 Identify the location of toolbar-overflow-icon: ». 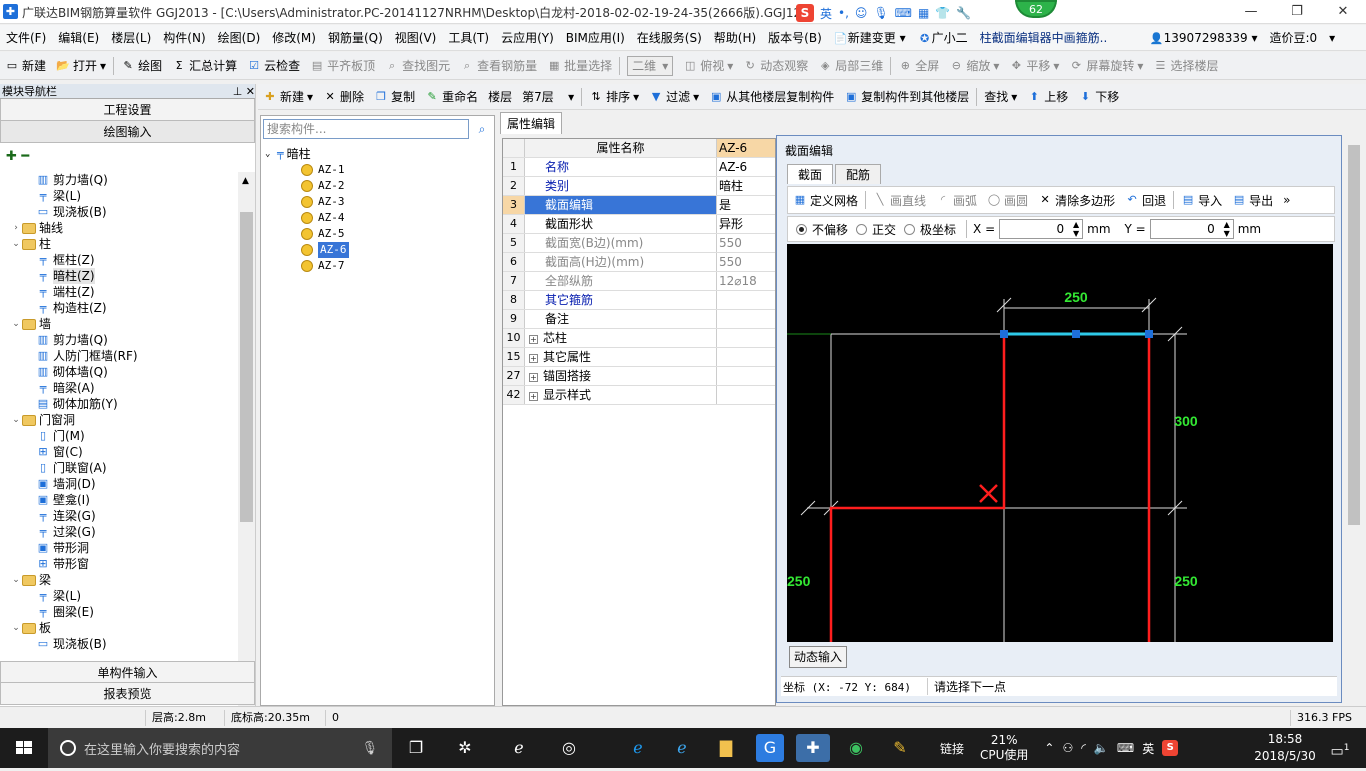
(1286, 200).